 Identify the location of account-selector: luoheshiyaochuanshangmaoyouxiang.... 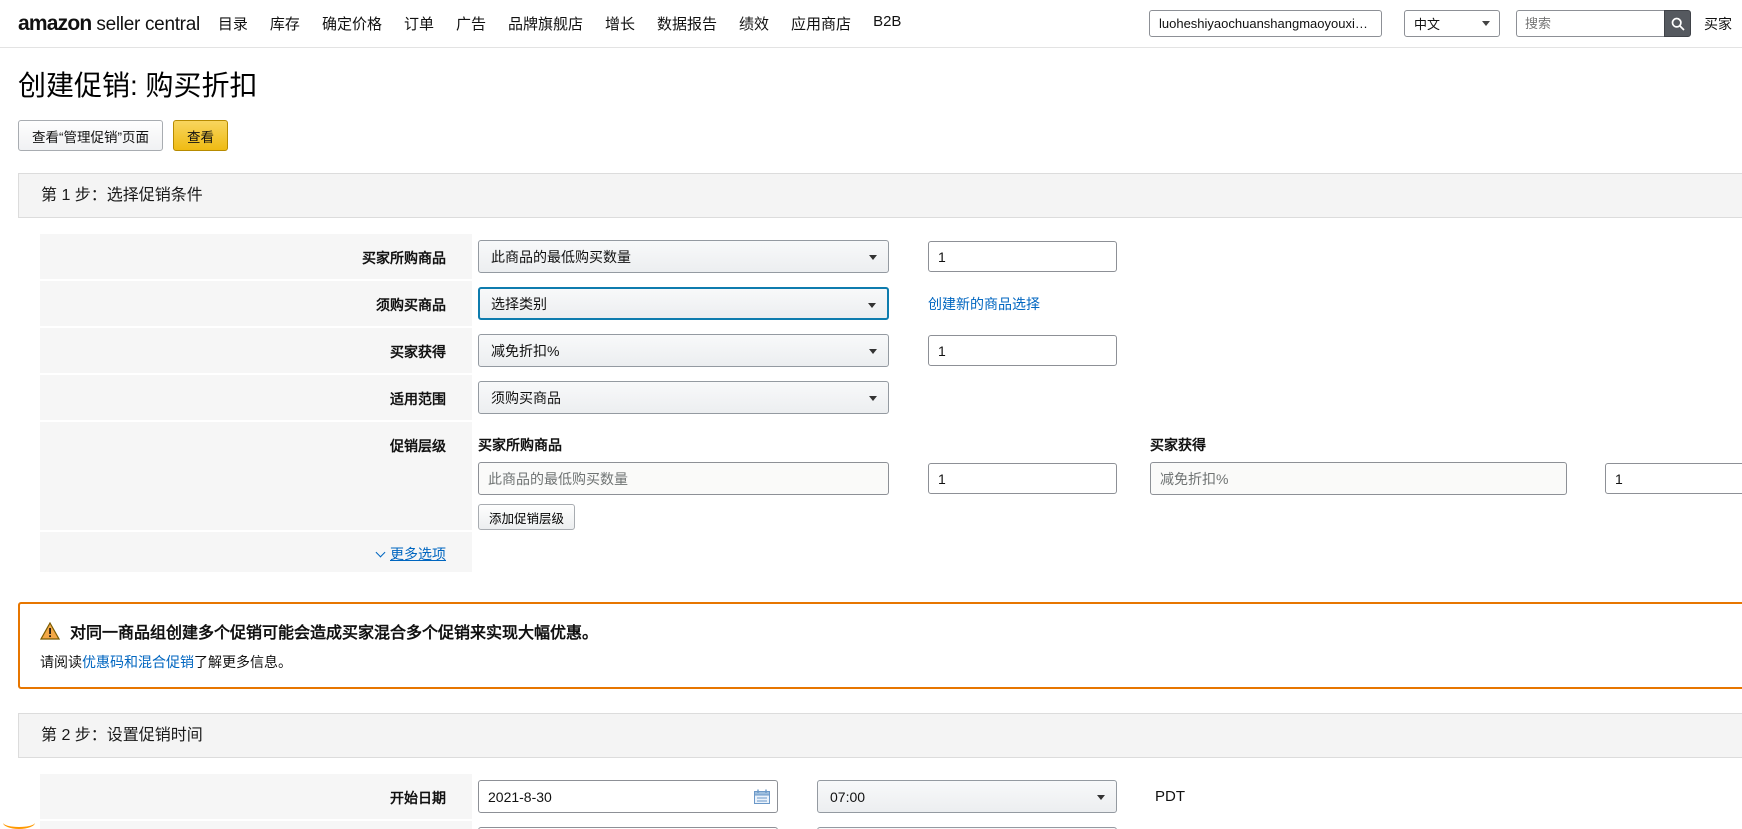
(1265, 23).